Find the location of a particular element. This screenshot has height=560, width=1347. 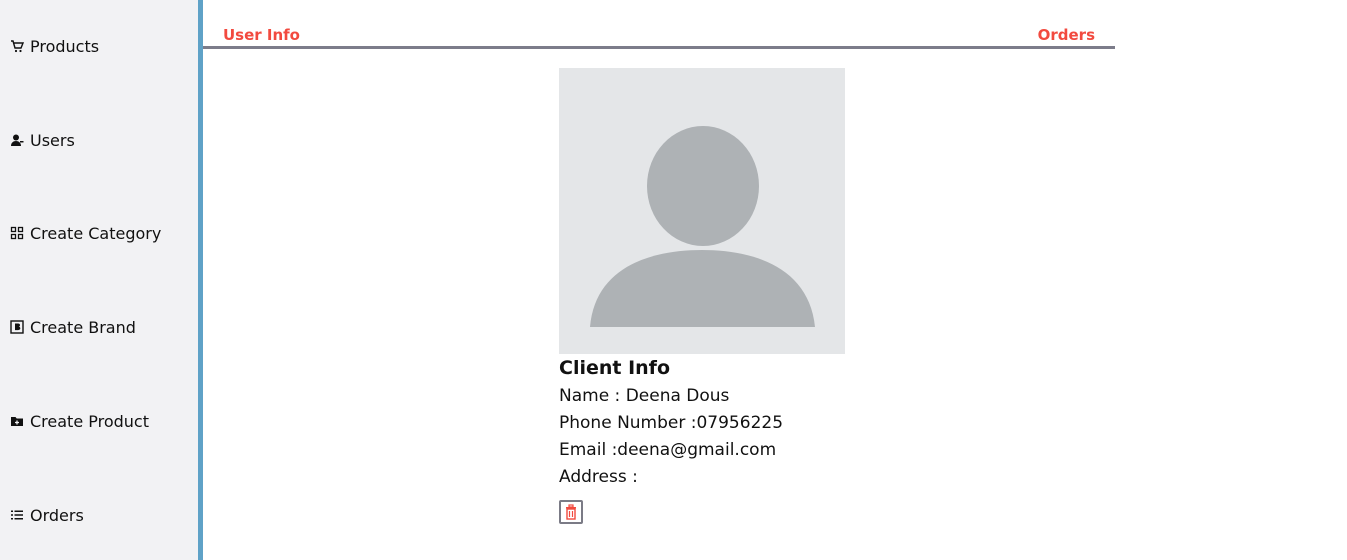

brand-icon is located at coordinates (17, 327).